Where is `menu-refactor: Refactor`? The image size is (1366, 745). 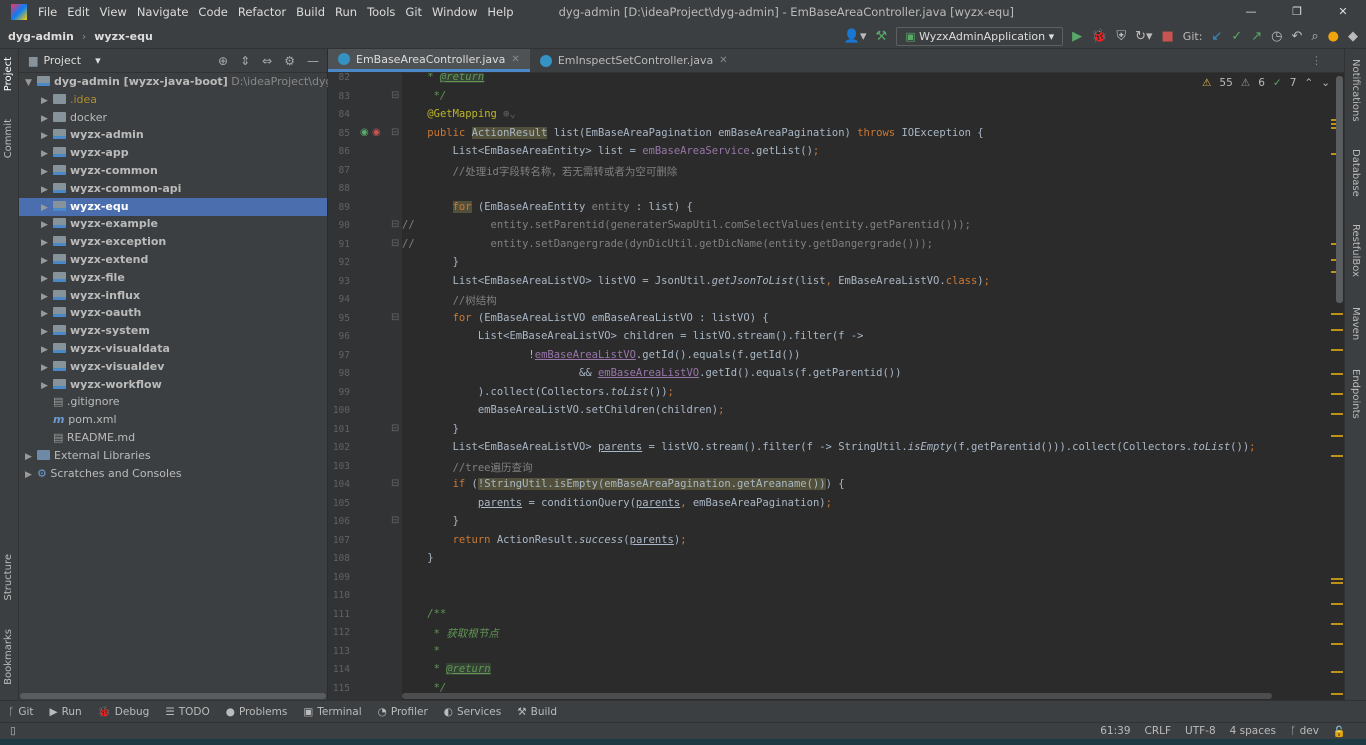
menu-refactor: Refactor is located at coordinates (262, 12).